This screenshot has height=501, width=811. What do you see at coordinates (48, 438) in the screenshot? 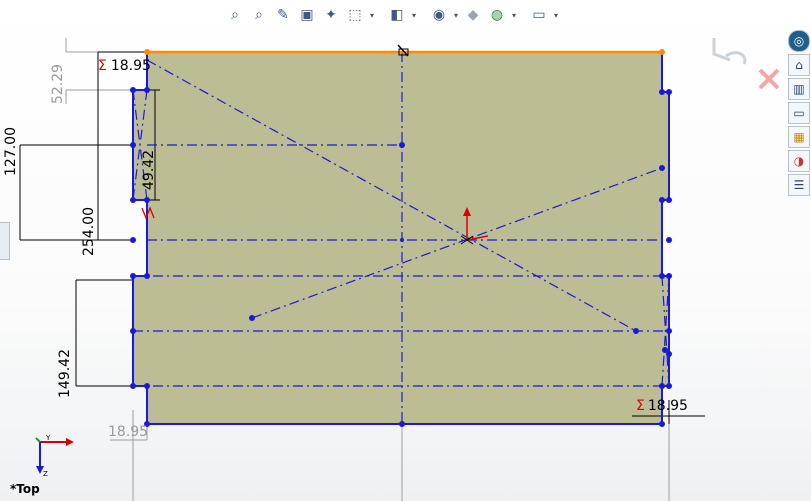
I see `triad-y-label: Y` at bounding box center [48, 438].